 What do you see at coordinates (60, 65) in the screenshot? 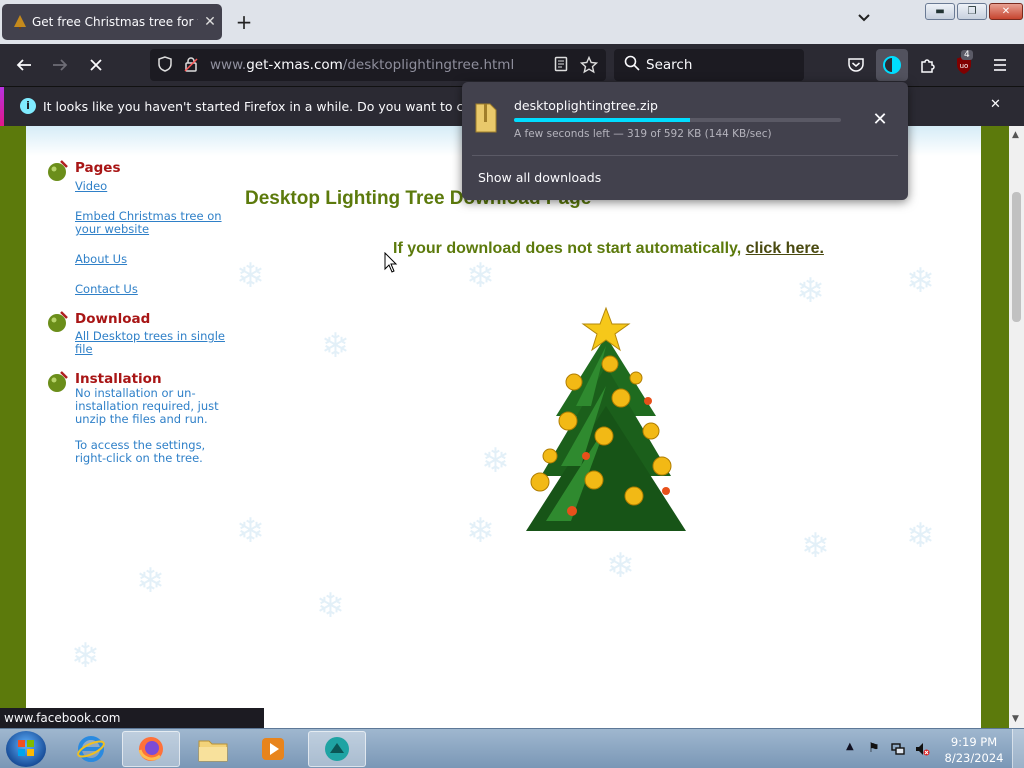
I see `forward-arrow-icon` at bounding box center [60, 65].